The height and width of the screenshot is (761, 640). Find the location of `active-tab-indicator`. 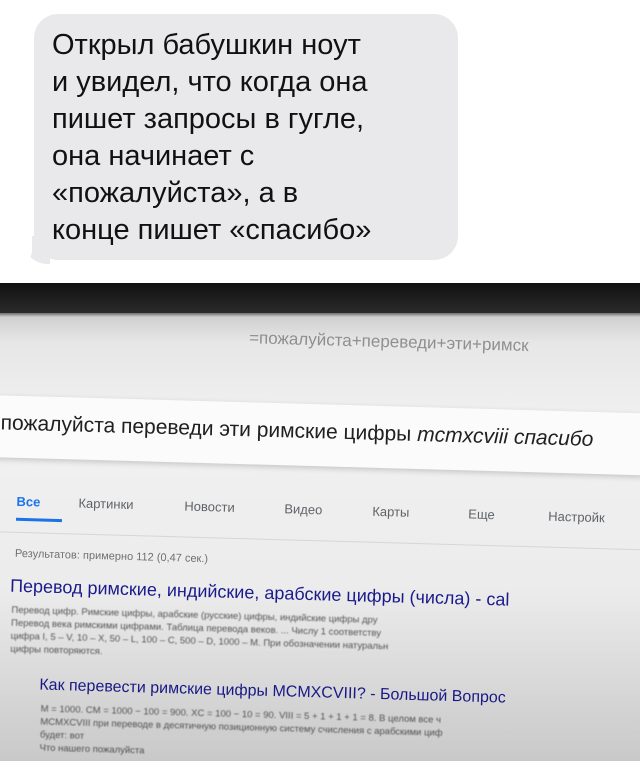

active-tab-indicator is located at coordinates (38, 520).